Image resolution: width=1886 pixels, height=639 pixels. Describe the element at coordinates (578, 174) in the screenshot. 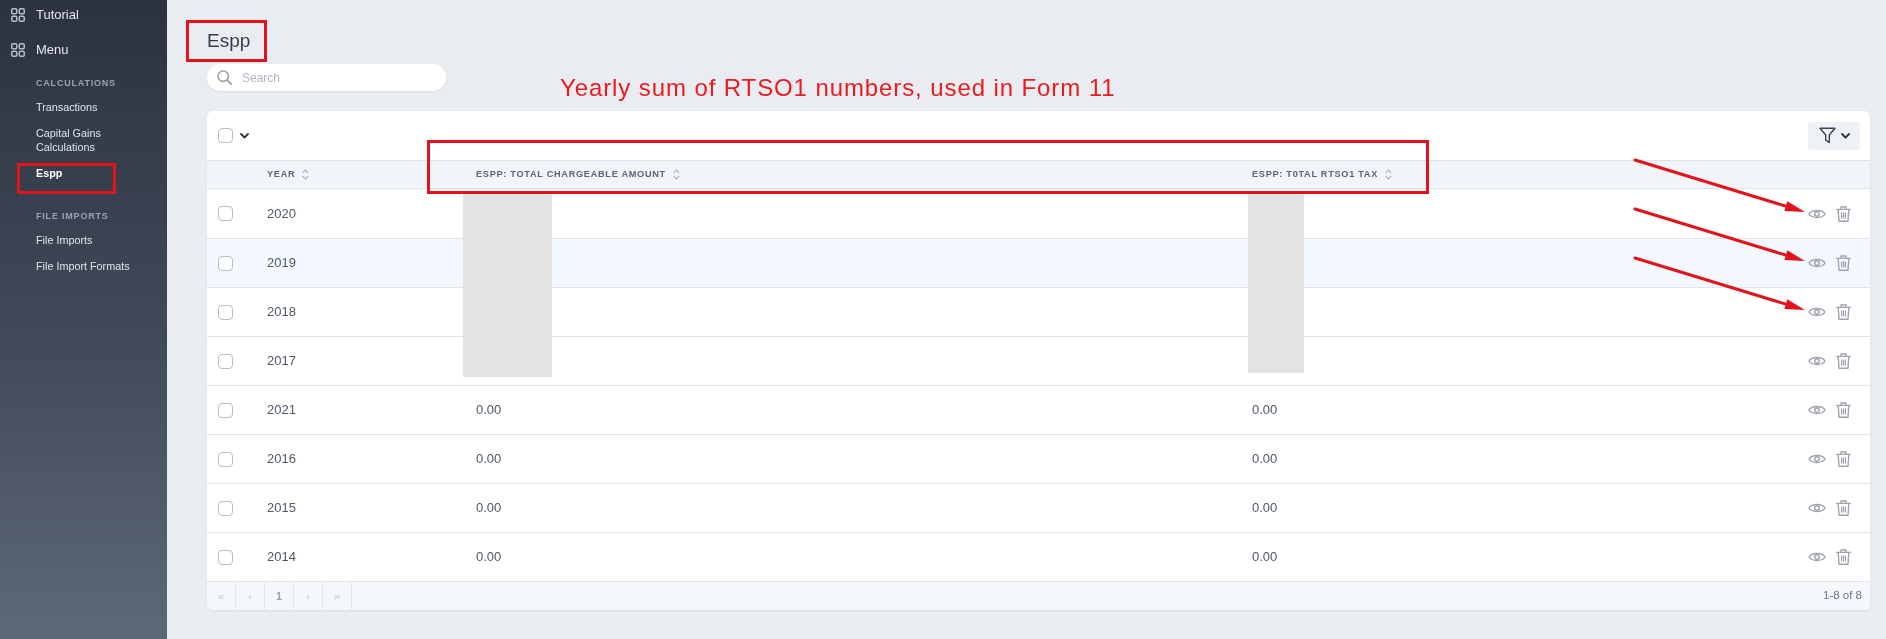

I see `column-header: ESPP: TOTAL CHARGEABLE AMOUNT` at that location.